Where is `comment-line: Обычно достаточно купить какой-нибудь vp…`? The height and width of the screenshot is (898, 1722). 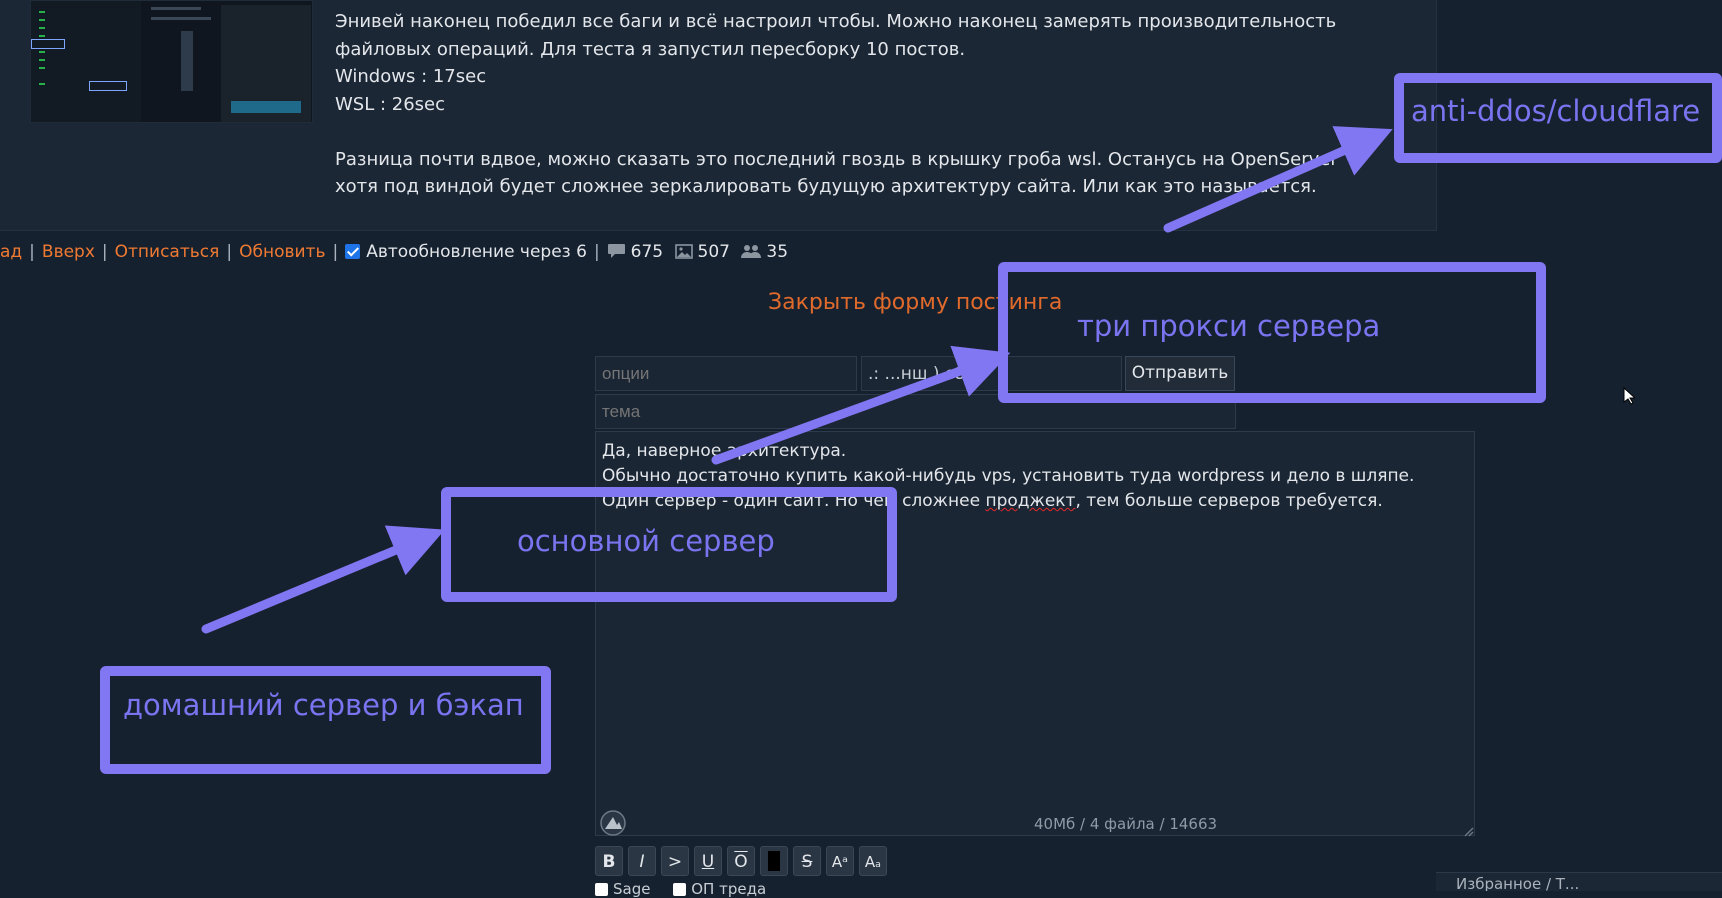 comment-line: Обычно достаточно купить какой-нибудь vp… is located at coordinates (1008, 476).